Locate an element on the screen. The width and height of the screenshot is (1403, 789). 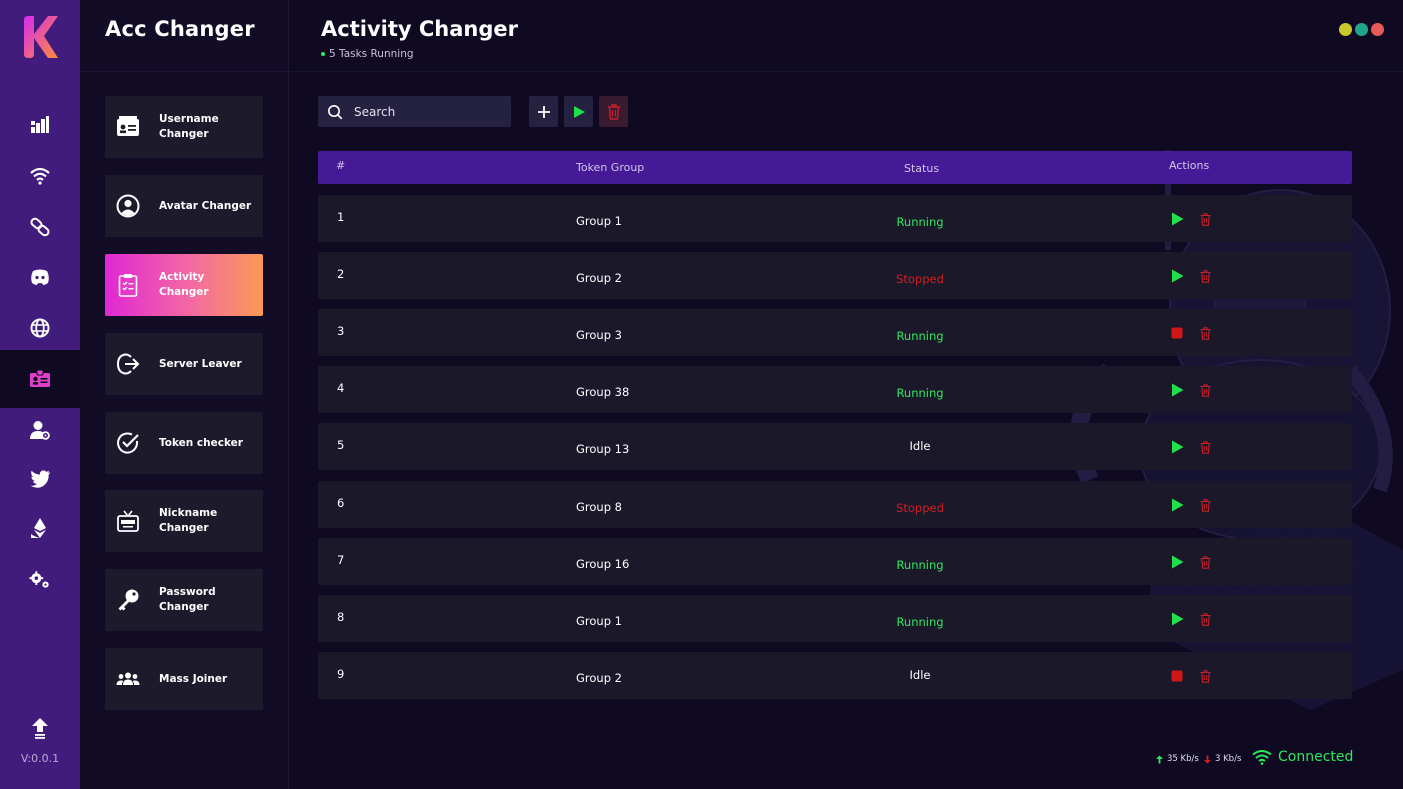
arrow-down-icon is located at coordinates (1207, 759).